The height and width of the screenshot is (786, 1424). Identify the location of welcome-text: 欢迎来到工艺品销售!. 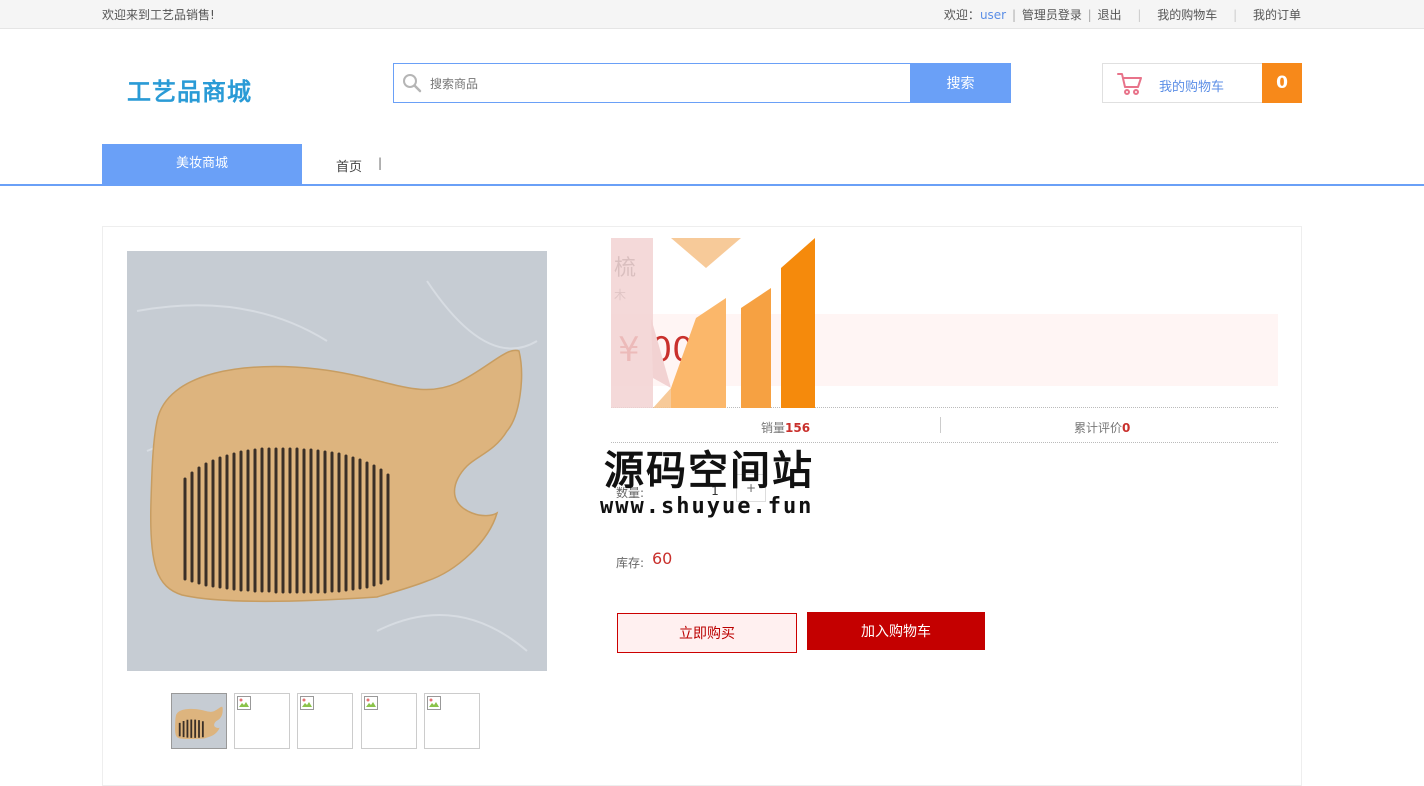
(158, 15).